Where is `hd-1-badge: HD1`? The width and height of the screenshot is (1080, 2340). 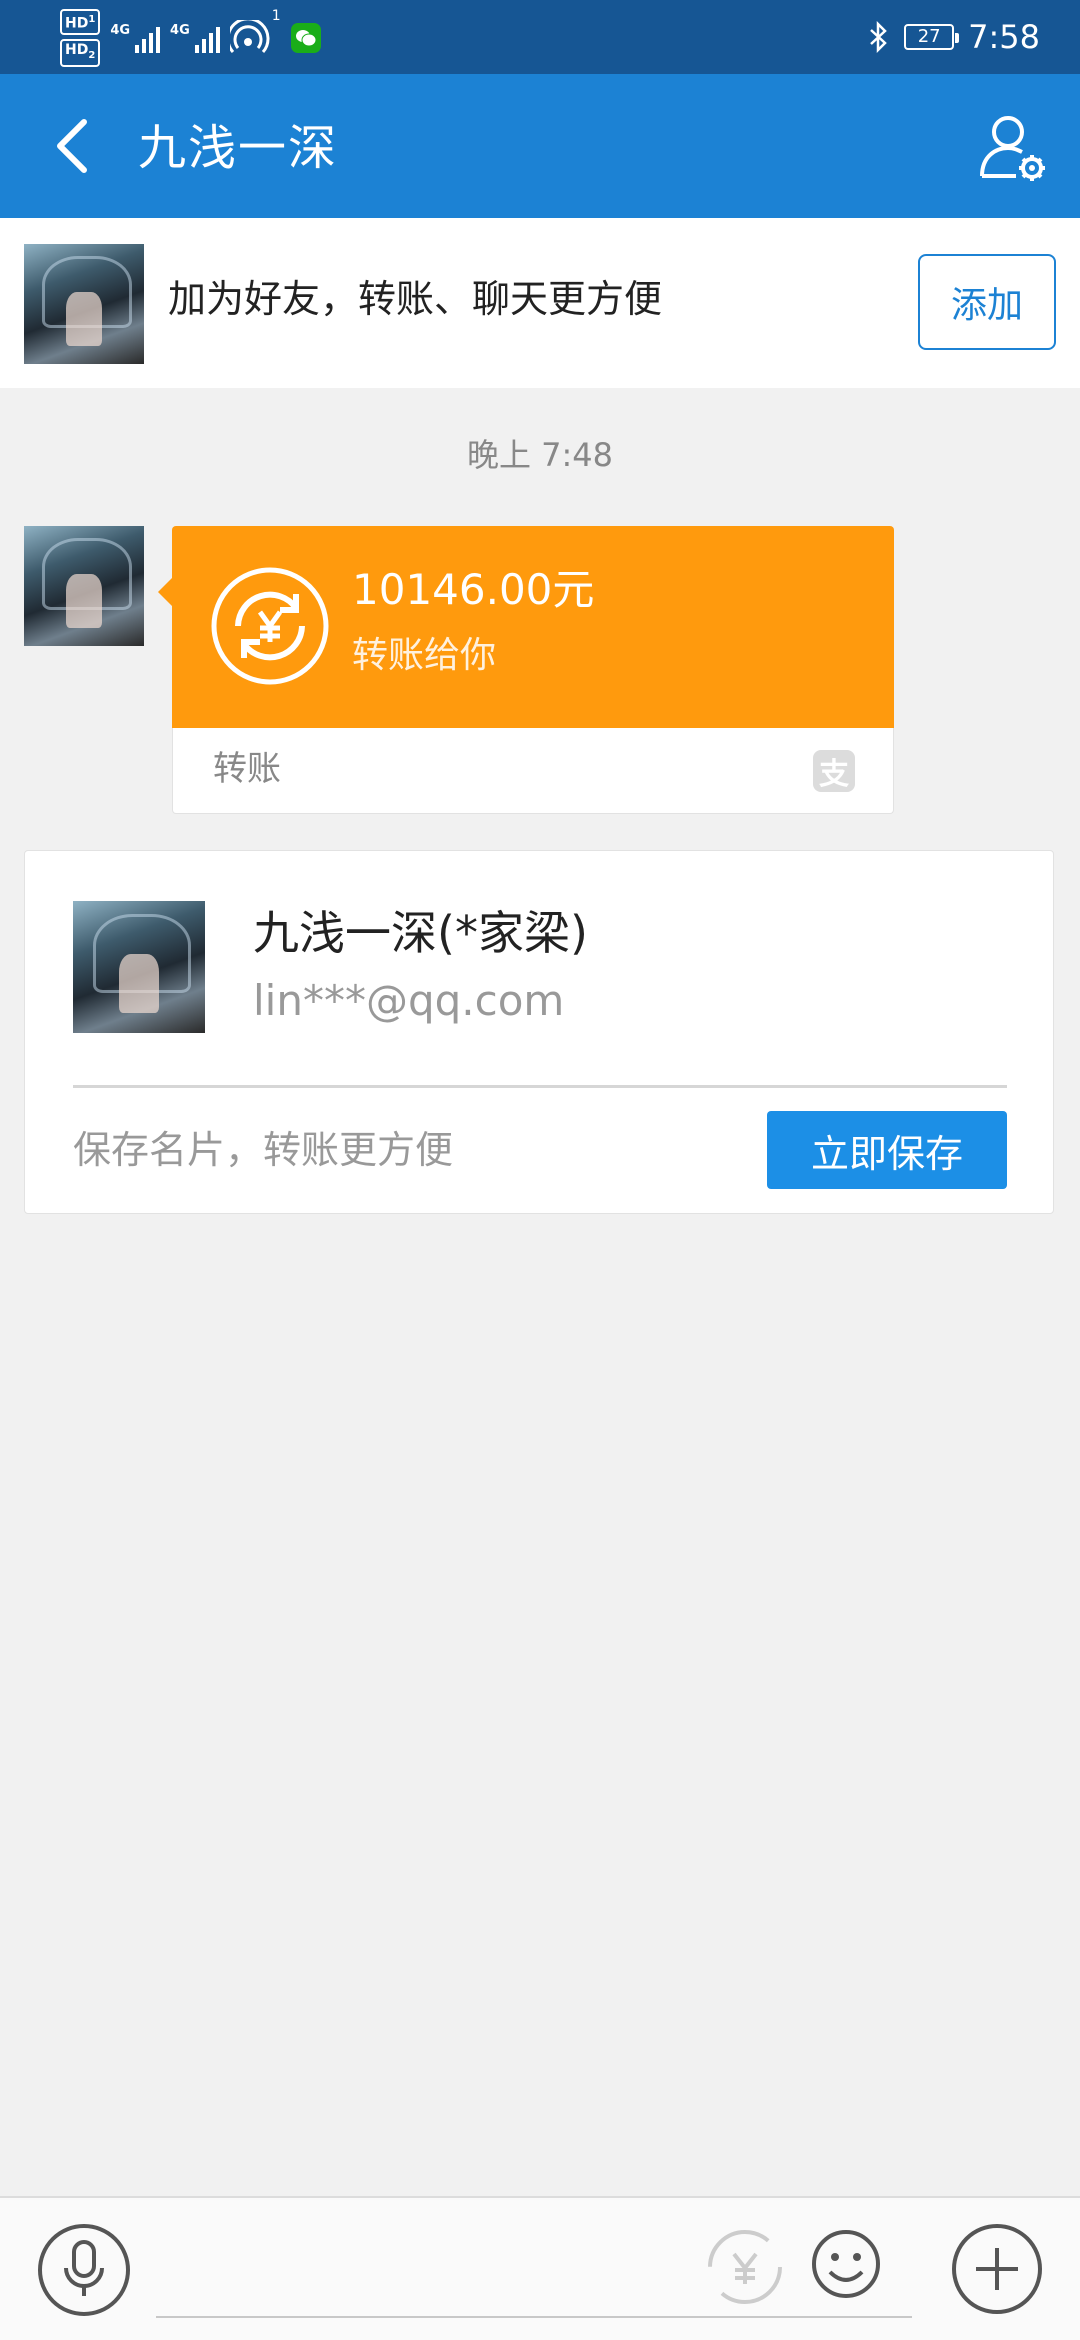 hd-1-badge: HD1 is located at coordinates (80, 22).